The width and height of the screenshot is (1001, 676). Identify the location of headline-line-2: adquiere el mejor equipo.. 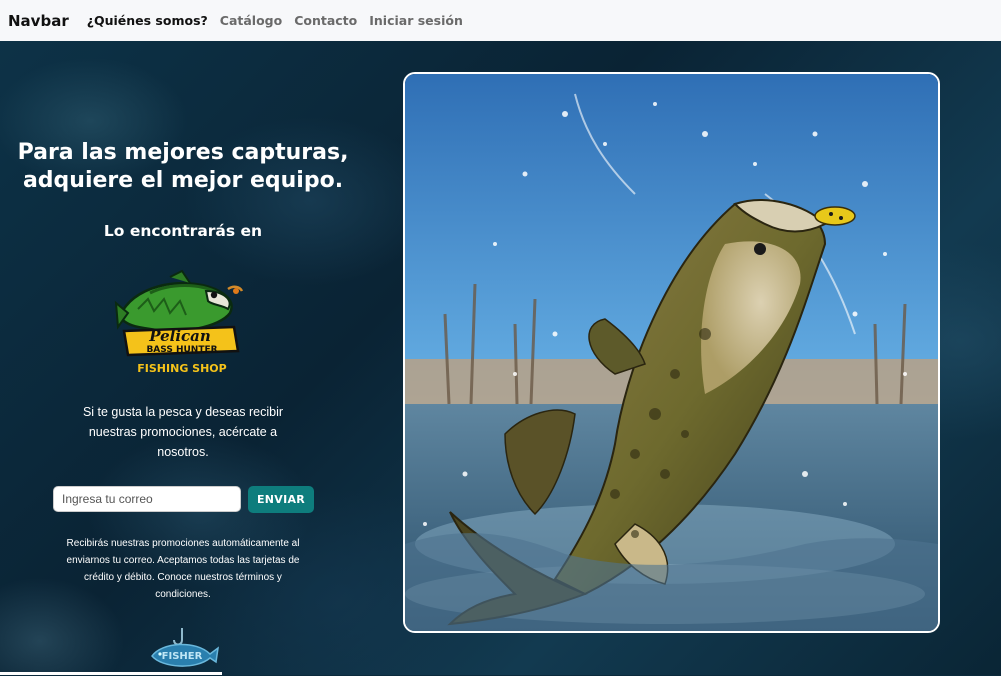
(183, 180).